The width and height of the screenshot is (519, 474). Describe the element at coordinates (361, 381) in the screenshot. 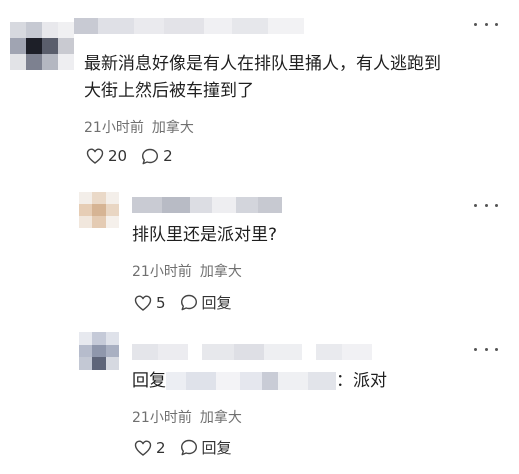

I see `reply-suffix: ：派对` at that location.